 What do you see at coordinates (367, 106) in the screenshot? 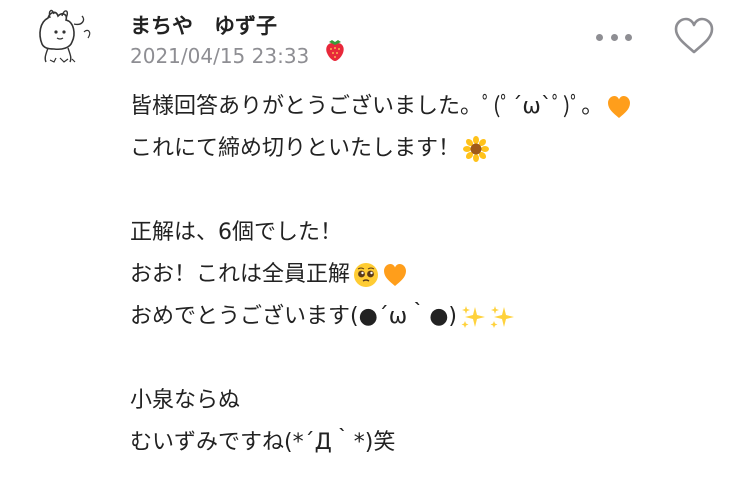
I see `body-line-text: 皆様回答ありがとうございました。ﾟ(ﾟ´ω`ﾟ)ﾟ。` at bounding box center [367, 106].